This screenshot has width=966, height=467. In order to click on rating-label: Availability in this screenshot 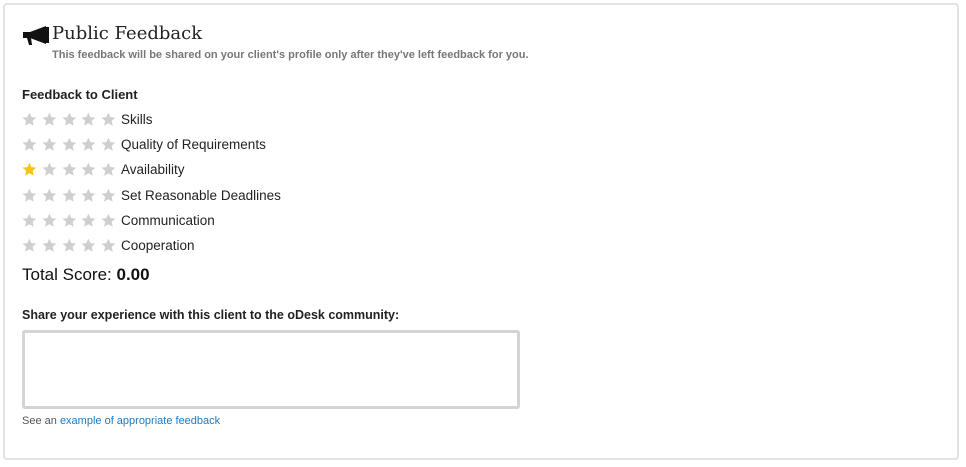, I will do `click(153, 170)`.